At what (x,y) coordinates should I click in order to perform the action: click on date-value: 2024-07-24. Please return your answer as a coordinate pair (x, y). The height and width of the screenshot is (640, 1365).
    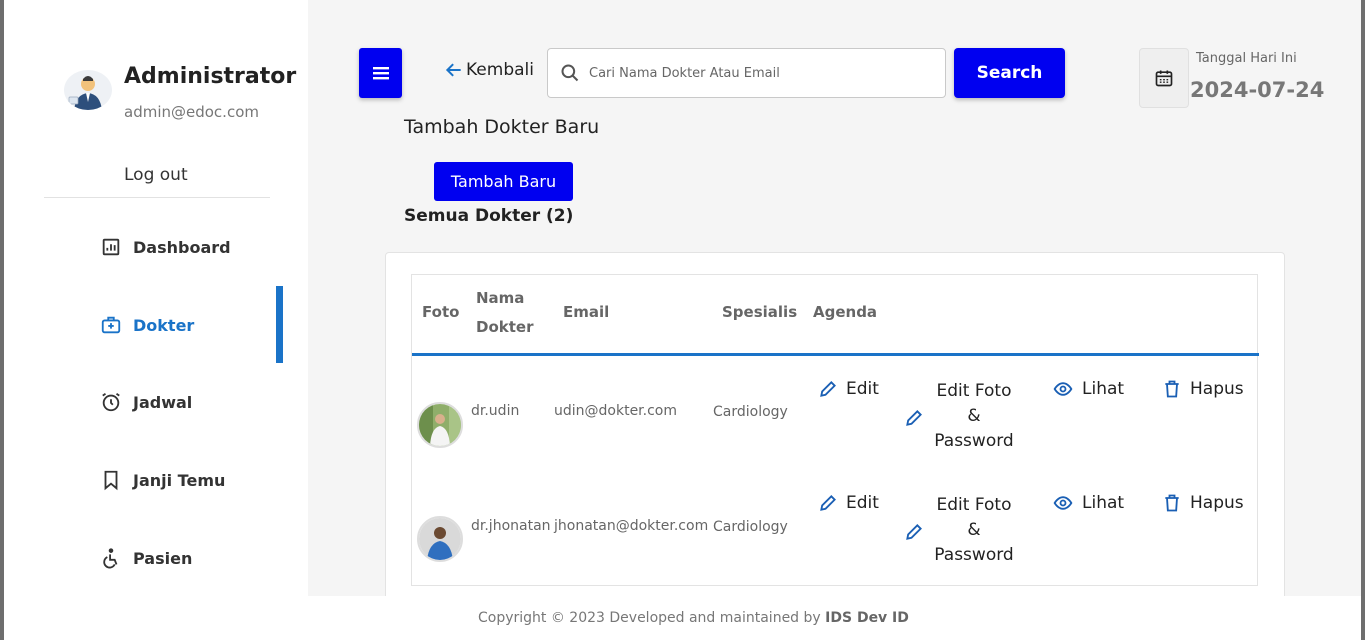
    Looking at the image, I should click on (1257, 90).